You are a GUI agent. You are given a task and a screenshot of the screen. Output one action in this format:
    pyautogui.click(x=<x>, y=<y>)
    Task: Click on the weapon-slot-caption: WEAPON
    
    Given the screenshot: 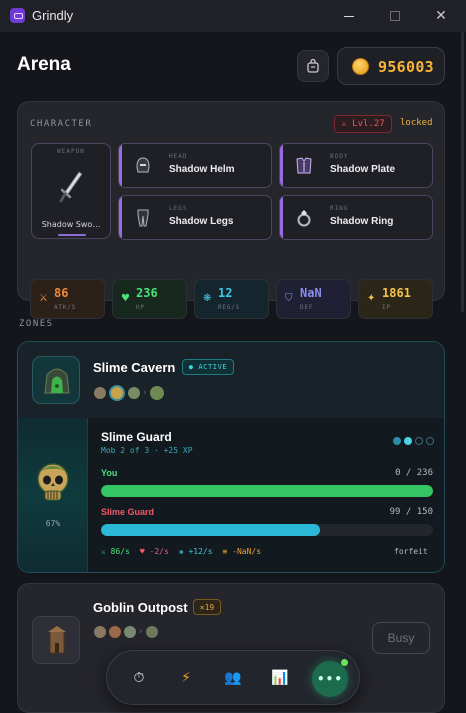 What is the action you would take?
    pyautogui.click(x=71, y=151)
    